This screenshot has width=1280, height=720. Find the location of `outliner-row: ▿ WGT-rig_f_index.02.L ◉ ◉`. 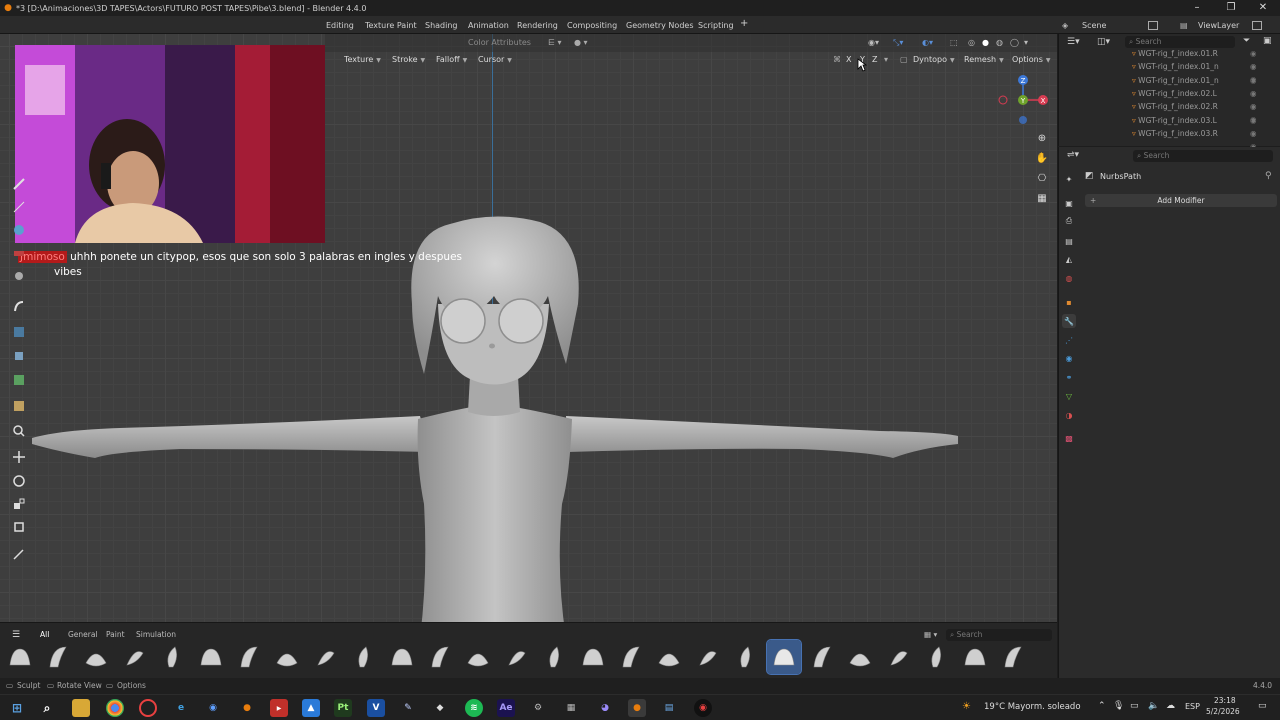

outliner-row: ▿ WGT-rig_f_index.02.L ◉ ◉ is located at coordinates (1194, 99).